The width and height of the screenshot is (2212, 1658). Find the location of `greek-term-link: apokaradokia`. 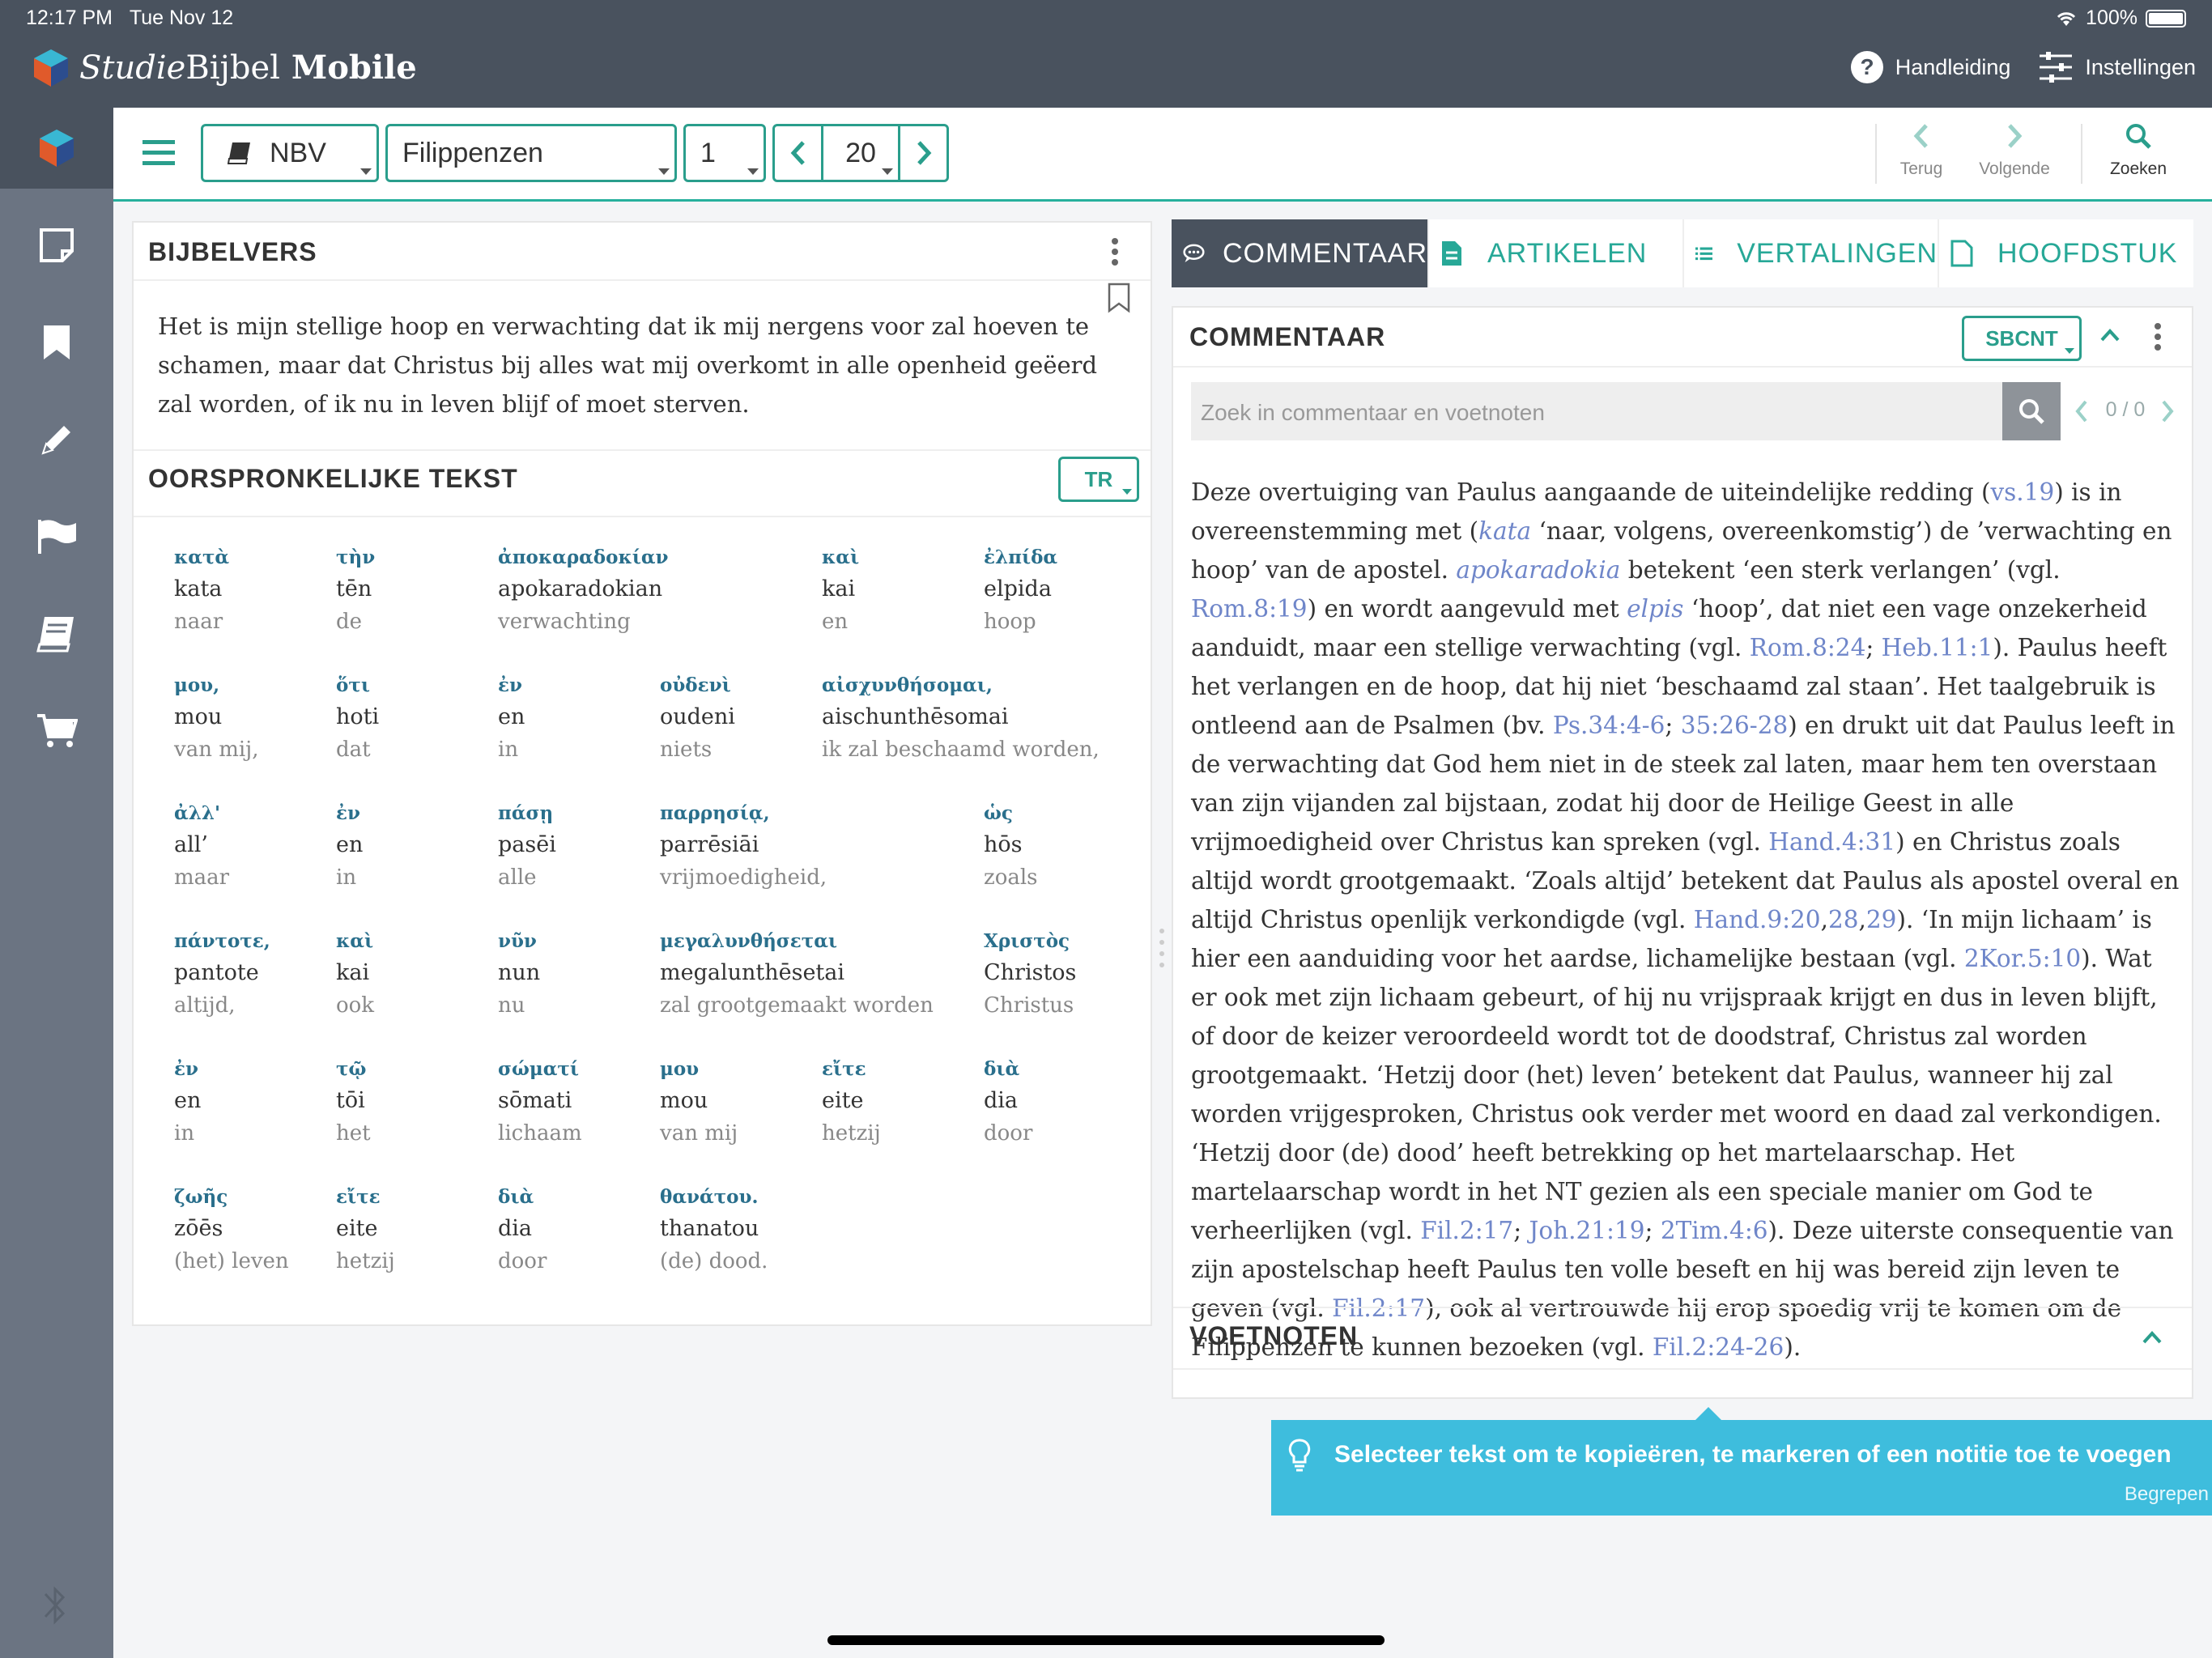

greek-term-link: apokaradokia is located at coordinates (1538, 570).